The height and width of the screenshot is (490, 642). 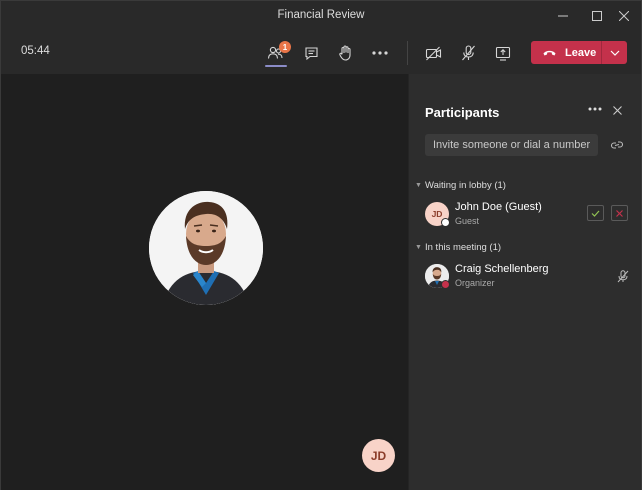 I want to click on active-tab-indicator, so click(x=276, y=66).